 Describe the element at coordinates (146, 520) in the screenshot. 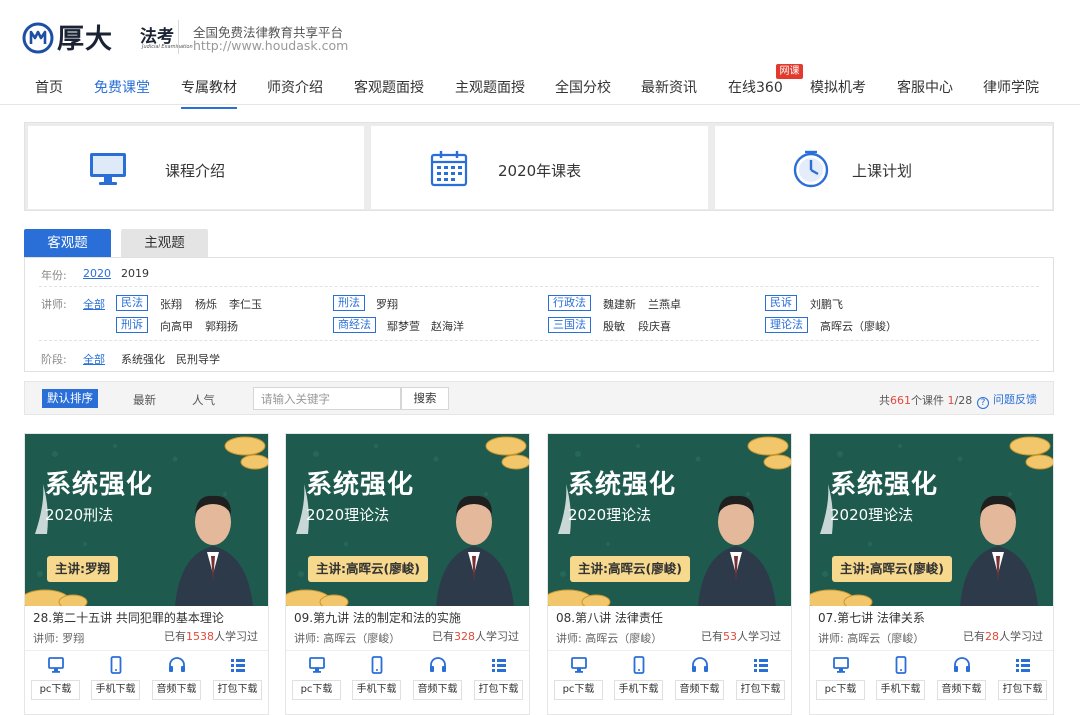

I see `course-thumbnail: 系统强化 2020刑法 主讲:罗翔` at that location.